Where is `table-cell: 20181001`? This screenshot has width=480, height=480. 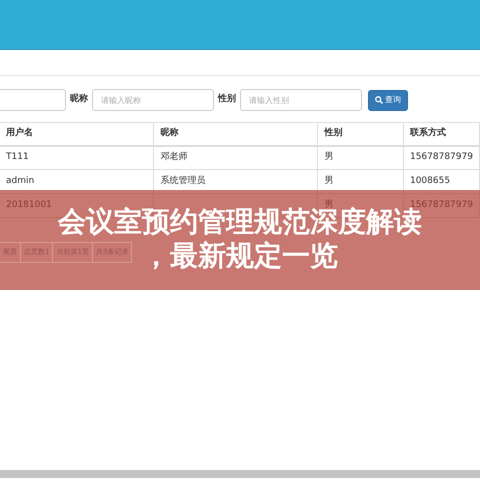
table-cell: 20181001 is located at coordinates (29, 205).